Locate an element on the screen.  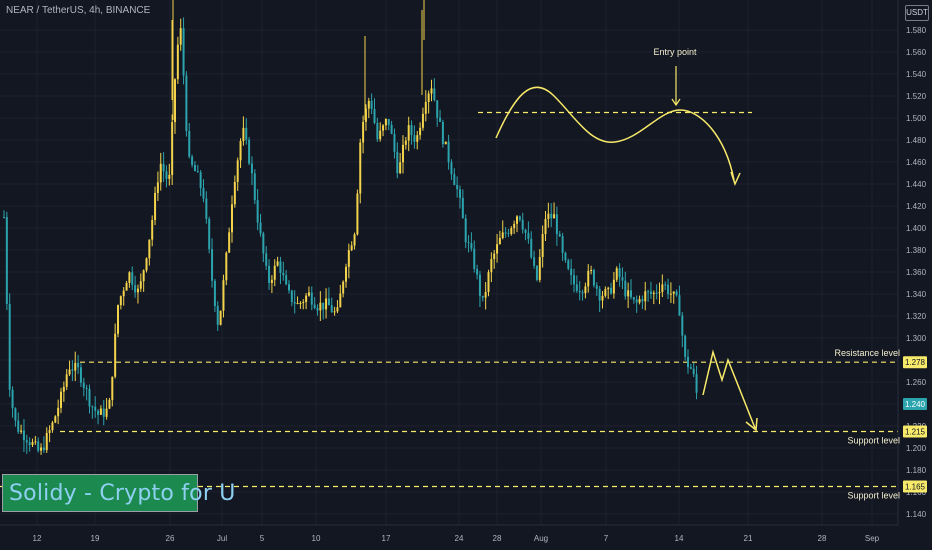
time-tick-label: 26 is located at coordinates (170, 538).